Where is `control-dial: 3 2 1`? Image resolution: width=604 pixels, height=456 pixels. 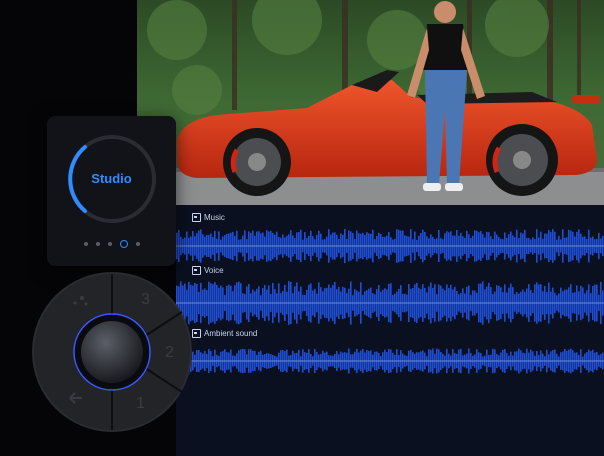 control-dial: 3 2 1 is located at coordinates (112, 352).